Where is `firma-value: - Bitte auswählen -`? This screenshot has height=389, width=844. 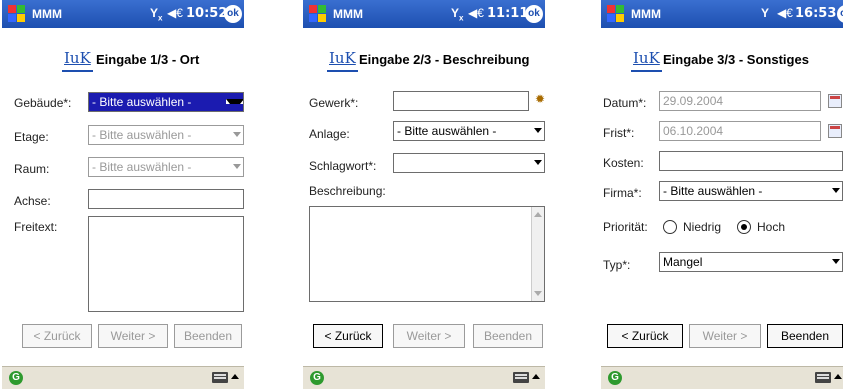 firma-value: - Bitte auswählen - is located at coordinates (713, 191).